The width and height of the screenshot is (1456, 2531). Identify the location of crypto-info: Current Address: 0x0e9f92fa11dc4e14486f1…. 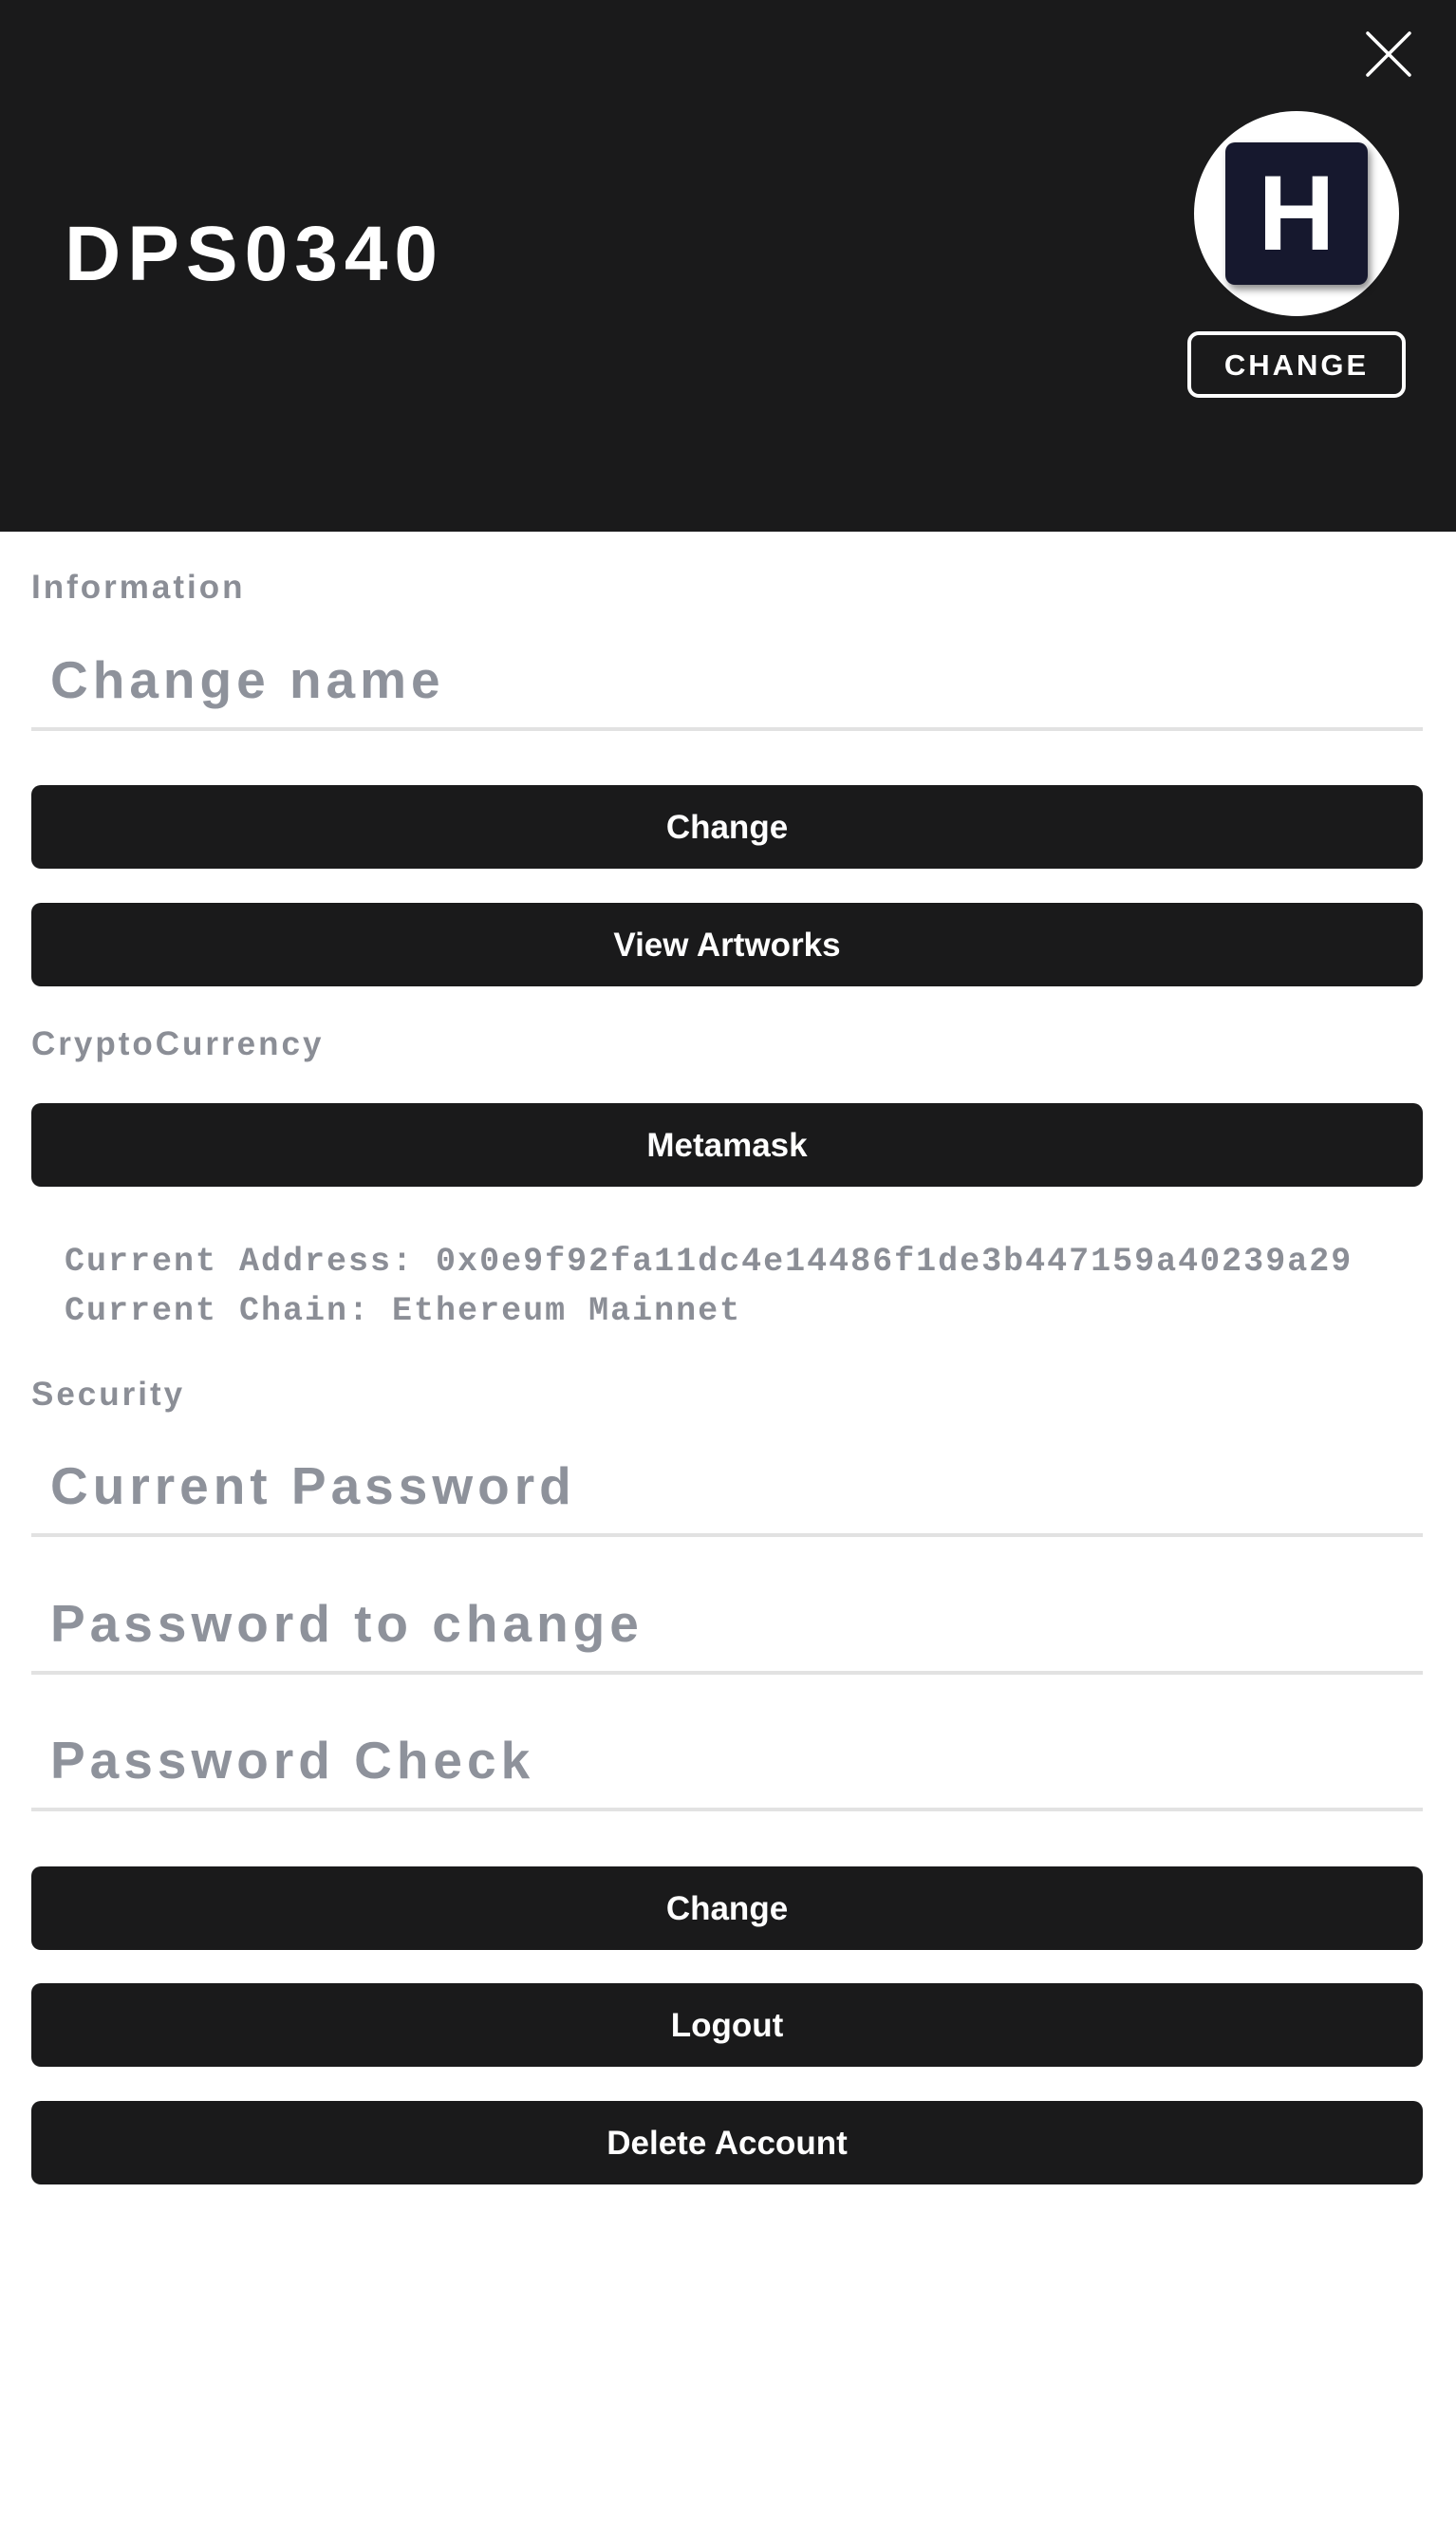
(709, 1286).